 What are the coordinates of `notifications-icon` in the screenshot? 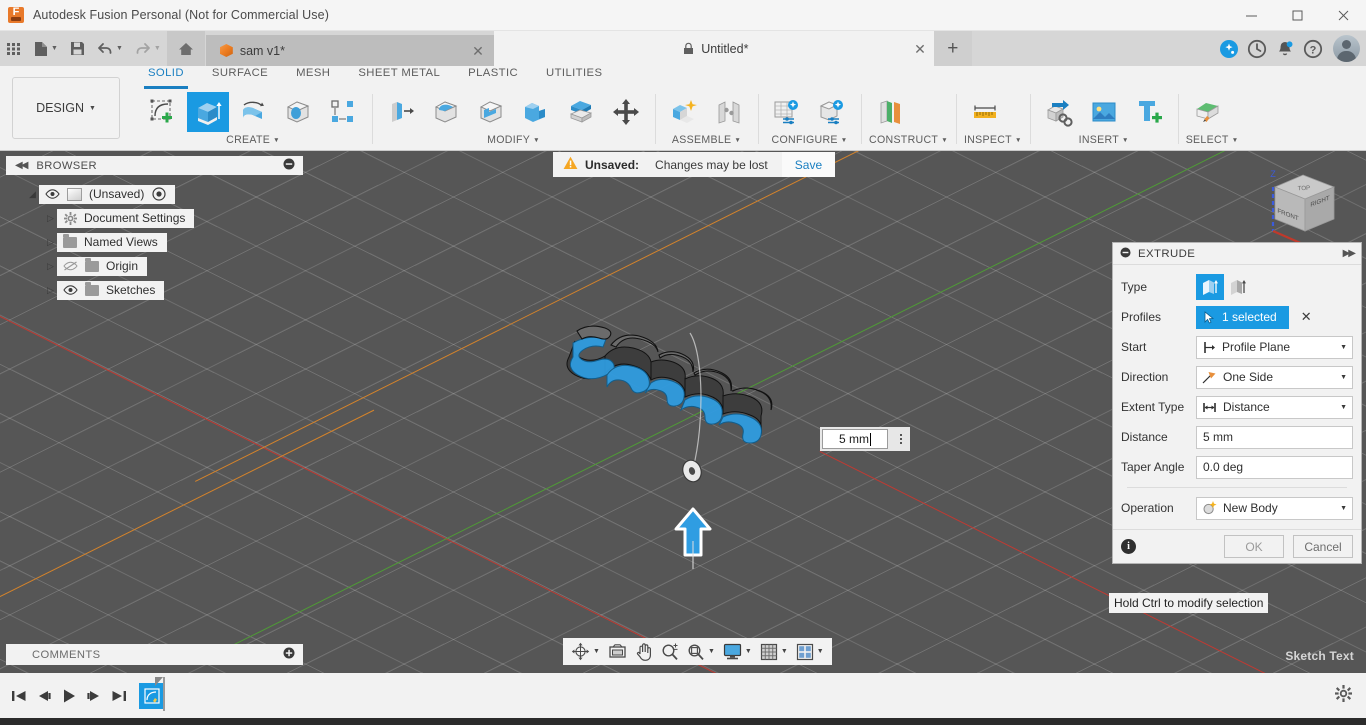 It's located at (1285, 49).